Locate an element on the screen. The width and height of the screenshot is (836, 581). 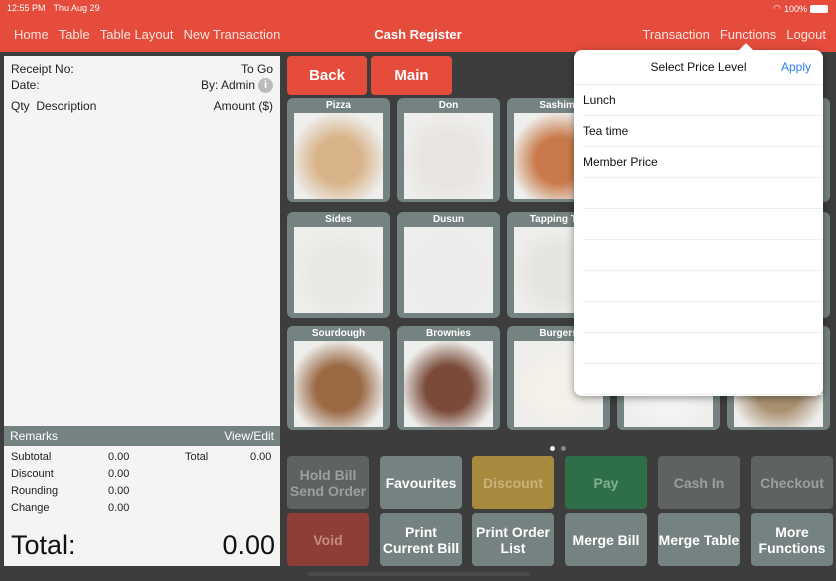
product-label: Sourdough is located at coordinates (338, 333).